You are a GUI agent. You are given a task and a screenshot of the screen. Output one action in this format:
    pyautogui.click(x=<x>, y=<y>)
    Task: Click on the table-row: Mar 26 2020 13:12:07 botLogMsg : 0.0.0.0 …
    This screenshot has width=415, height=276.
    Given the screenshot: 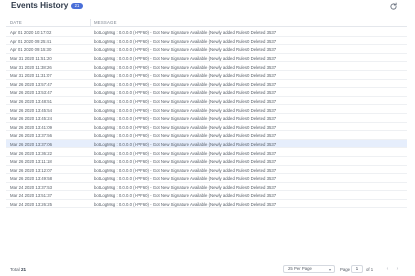 What is the action you would take?
    pyautogui.click(x=206, y=170)
    